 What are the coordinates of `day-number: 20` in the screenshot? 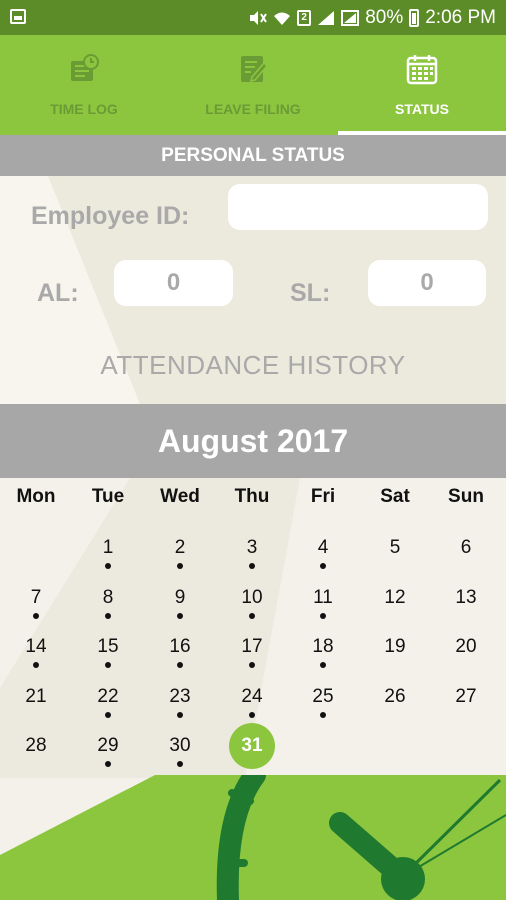 It's located at (466, 646).